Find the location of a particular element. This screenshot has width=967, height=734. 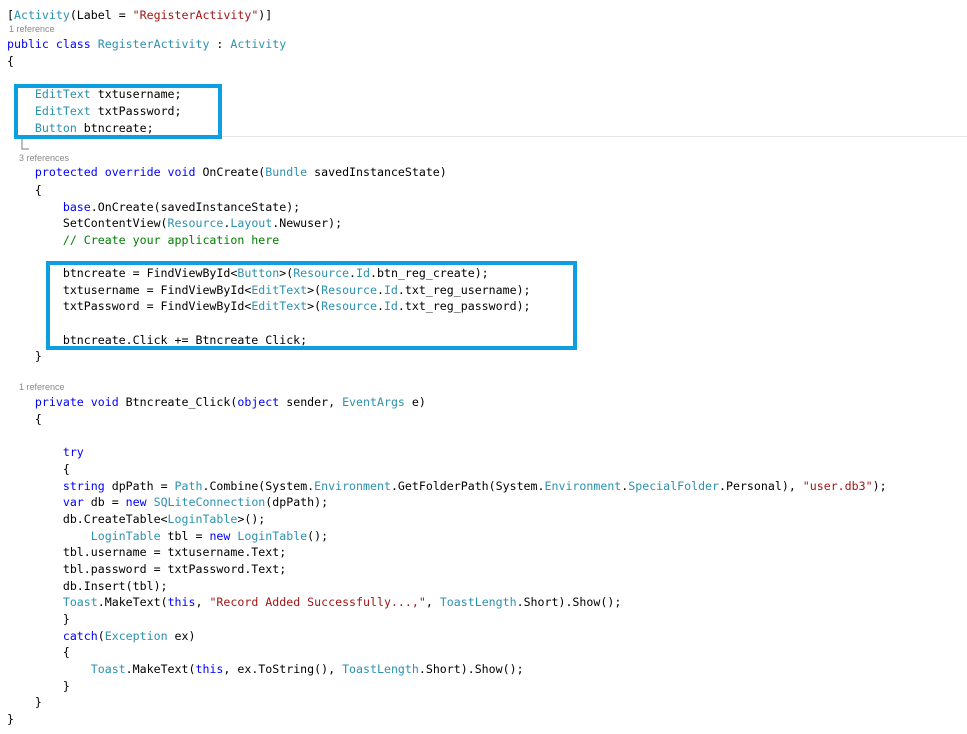

code-token: // Create your application here is located at coordinates (143, 240).